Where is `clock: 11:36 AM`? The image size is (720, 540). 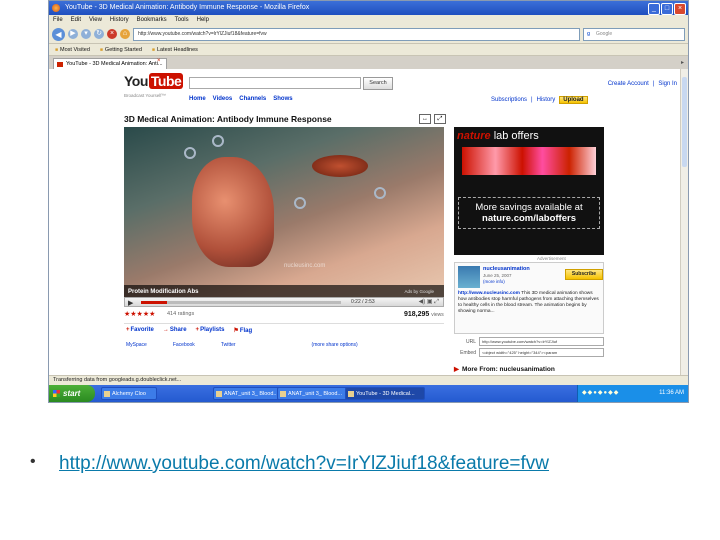 clock: 11:36 AM is located at coordinates (671, 393).